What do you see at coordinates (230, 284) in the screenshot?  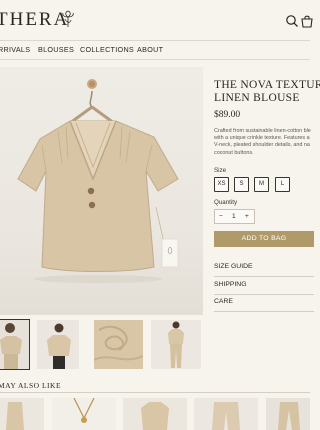 I see `accordion-label: SHIPPING` at bounding box center [230, 284].